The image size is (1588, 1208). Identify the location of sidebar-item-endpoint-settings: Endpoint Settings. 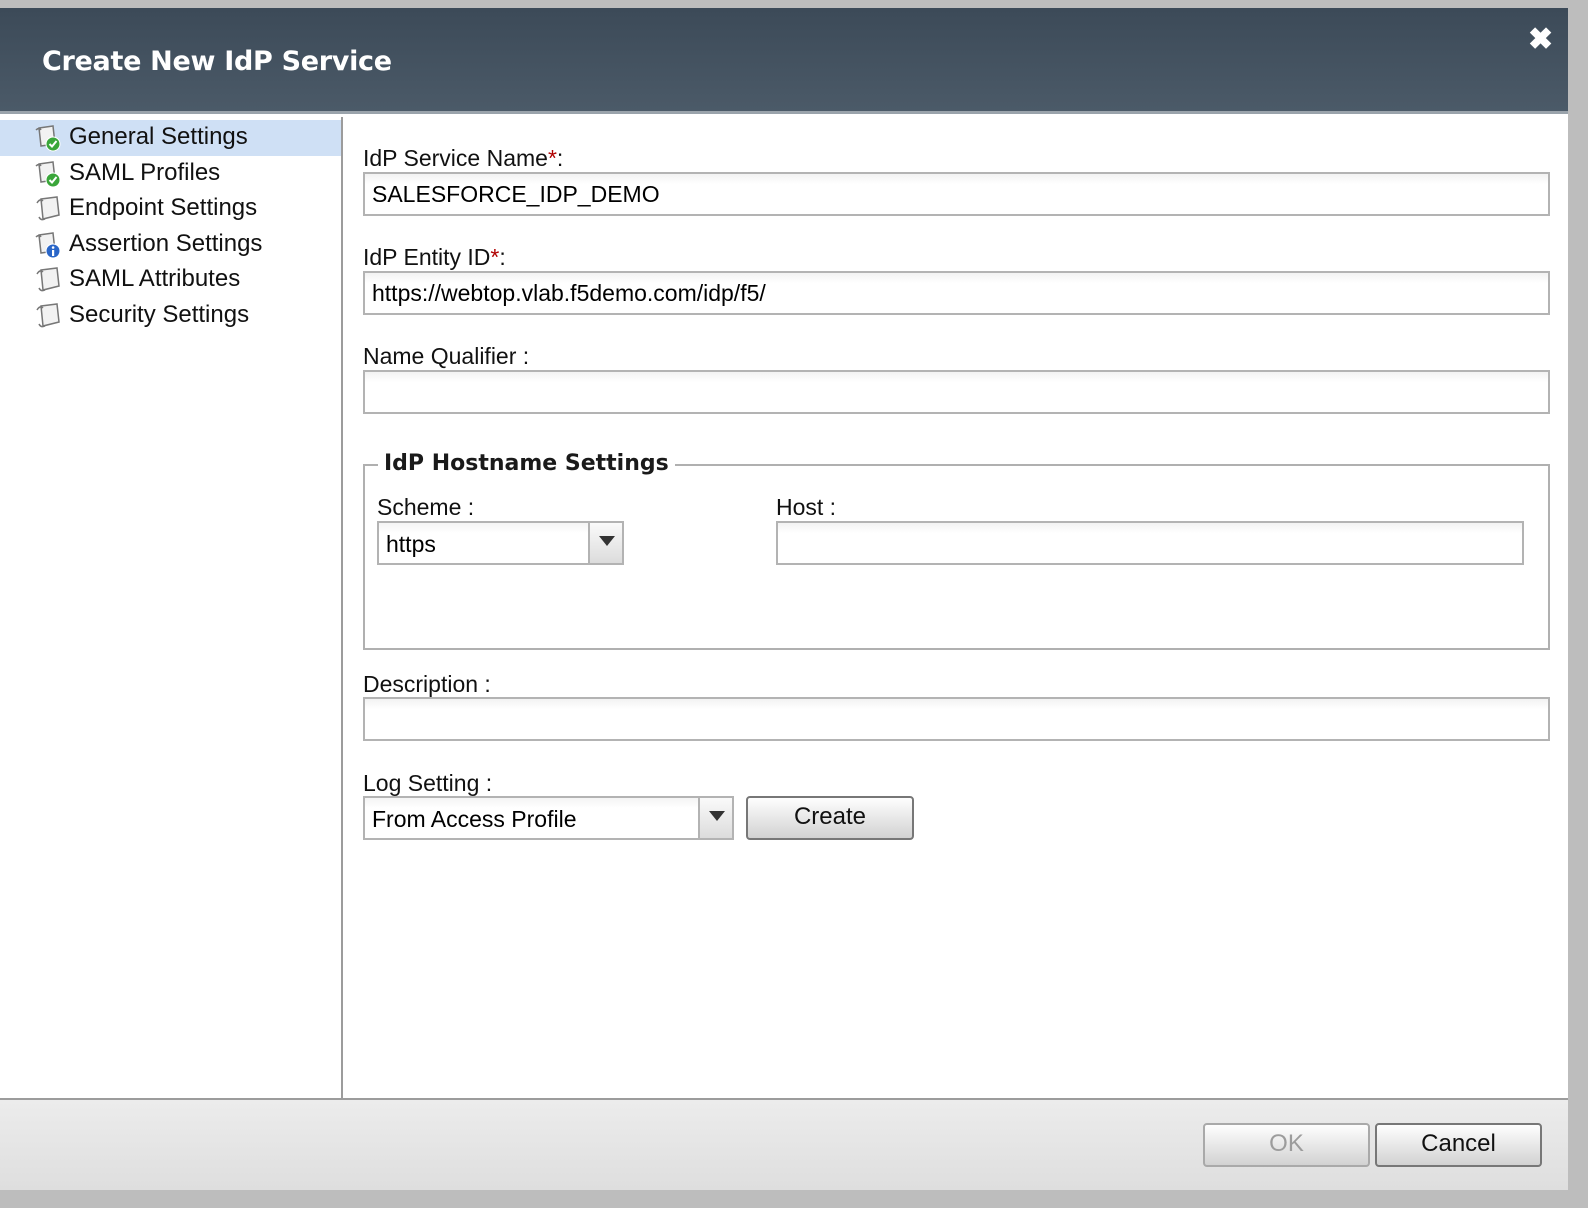
(170, 209).